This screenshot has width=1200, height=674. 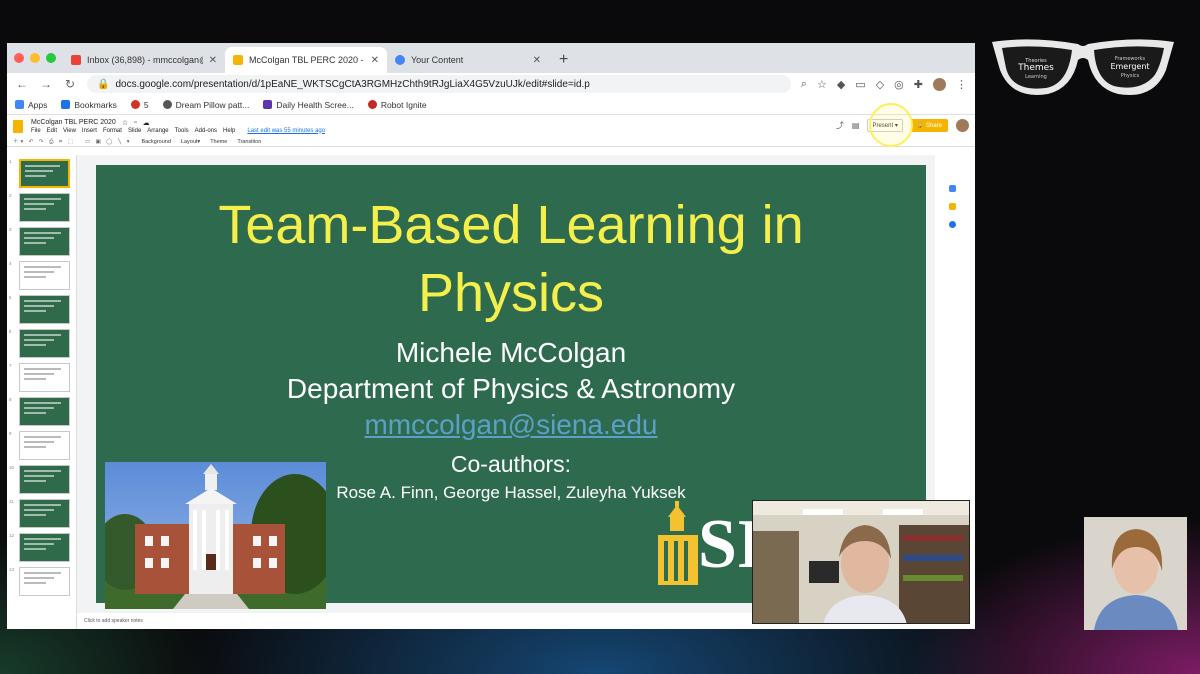 What do you see at coordinates (156, 142) in the screenshot?
I see `background-button: Background` at bounding box center [156, 142].